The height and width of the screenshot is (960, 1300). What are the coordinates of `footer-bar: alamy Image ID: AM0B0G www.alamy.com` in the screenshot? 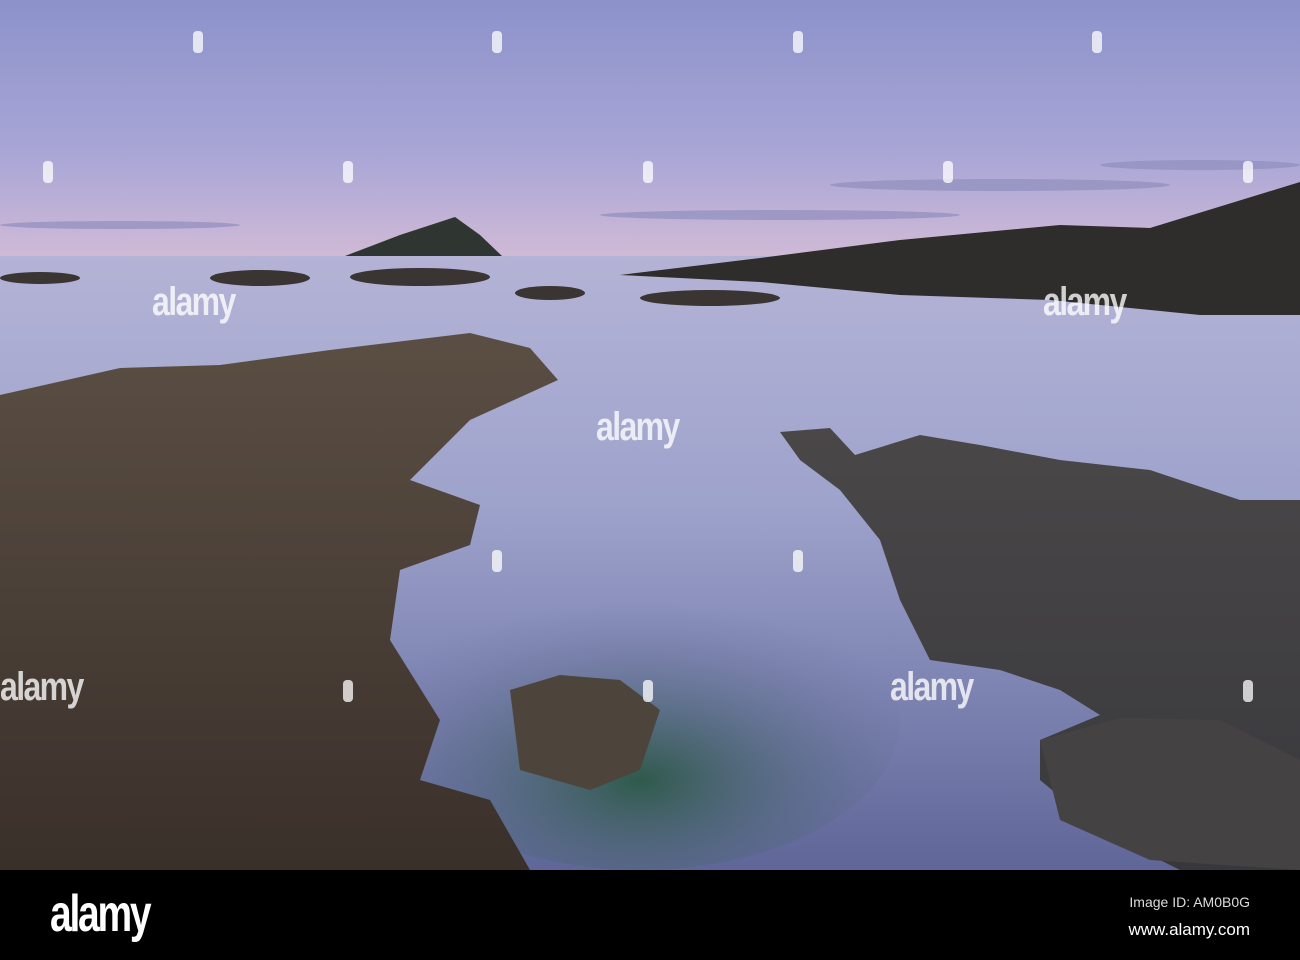 It's located at (650, 915).